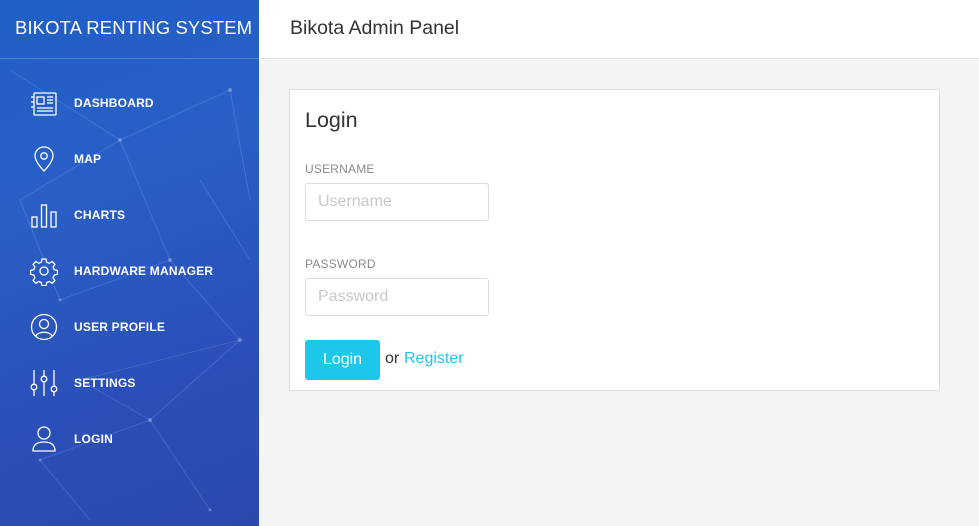  Describe the element at coordinates (129, 159) in the screenshot. I see `sidebar-item-map: MAP` at that location.